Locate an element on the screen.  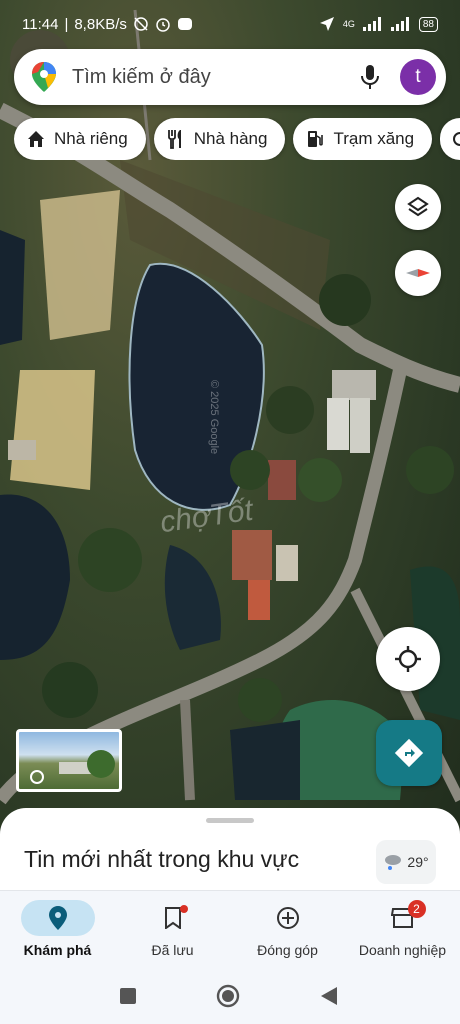
mute-alarm-icon is located at coordinates (141, 24).